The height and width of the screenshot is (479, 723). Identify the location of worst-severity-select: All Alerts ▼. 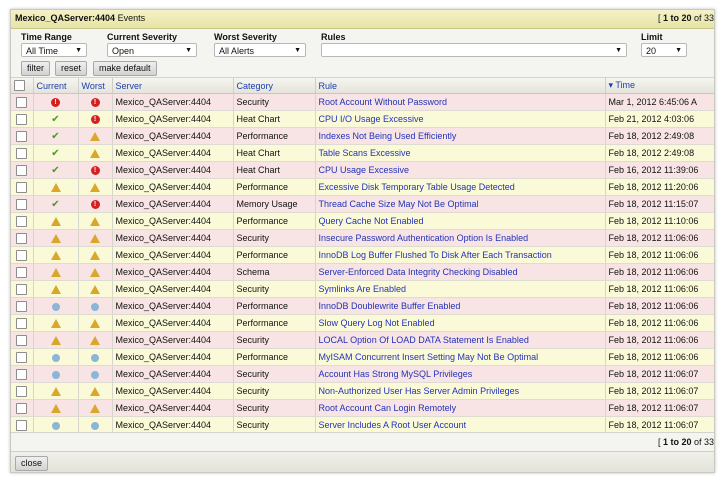
(260, 50).